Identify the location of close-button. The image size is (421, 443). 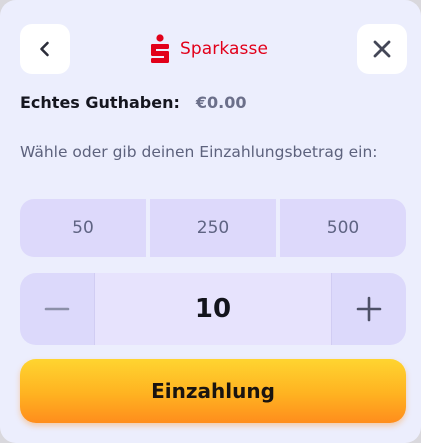
(382, 49).